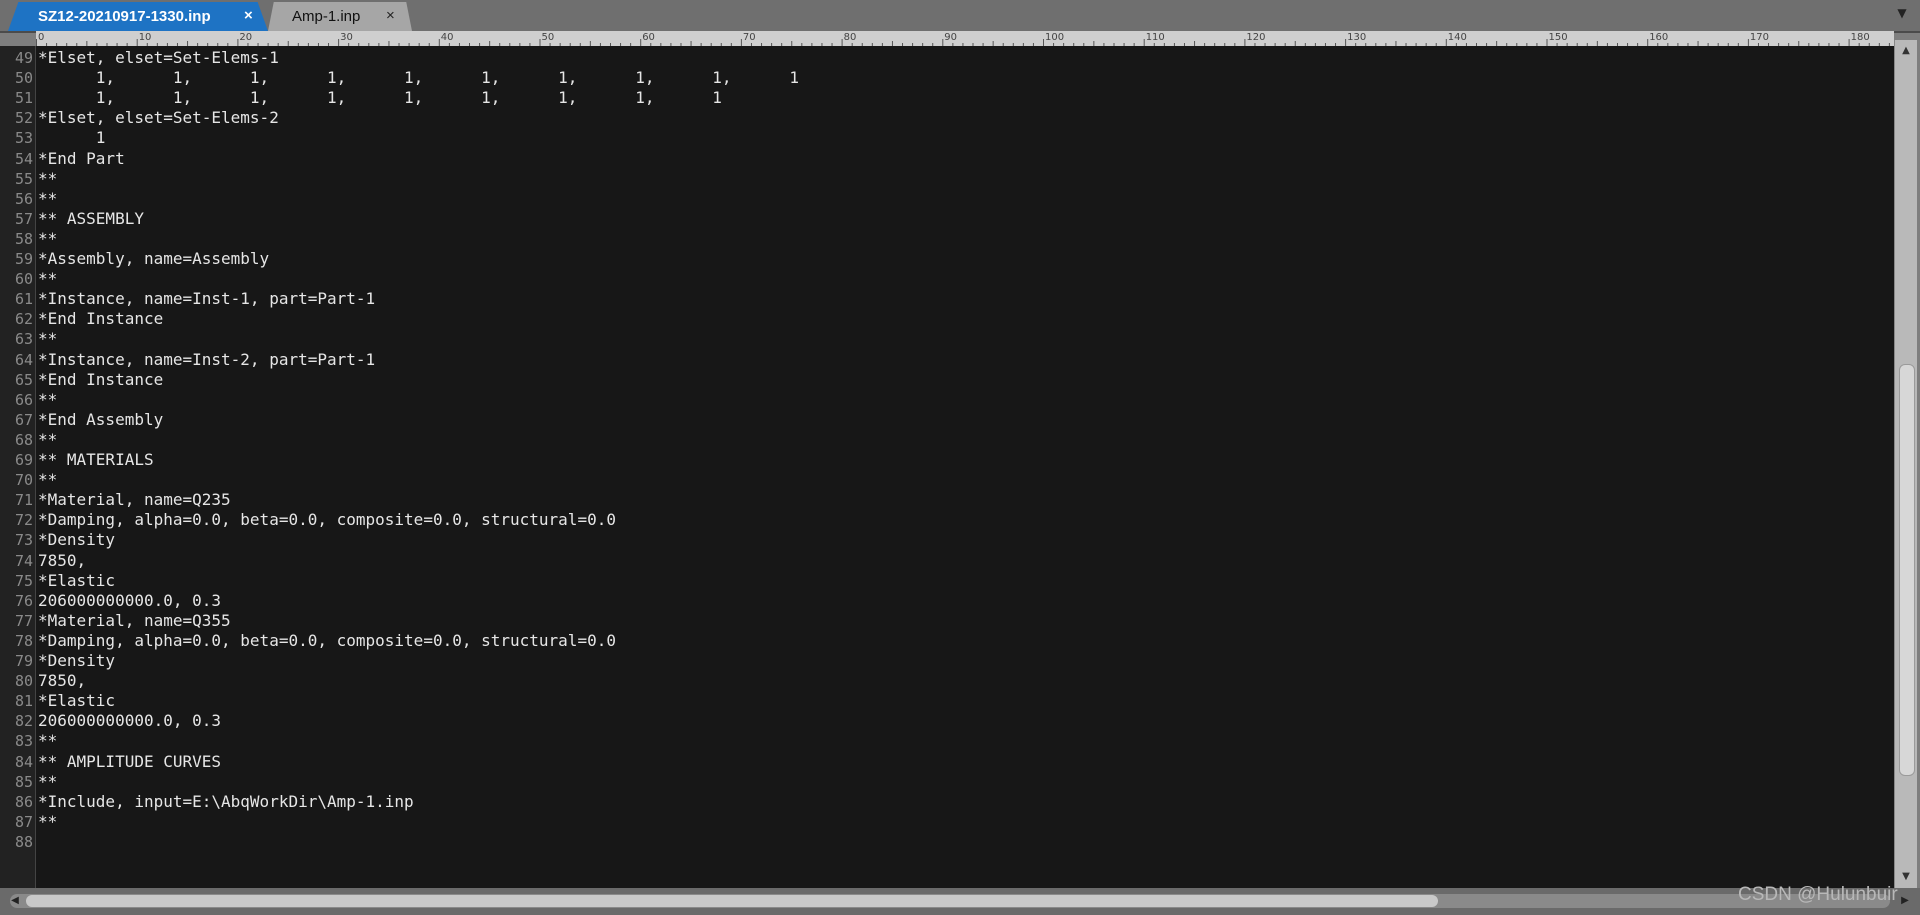 Image resolution: width=1920 pixels, height=915 pixels. I want to click on scroll-left-icon: ◀, so click(15, 901).